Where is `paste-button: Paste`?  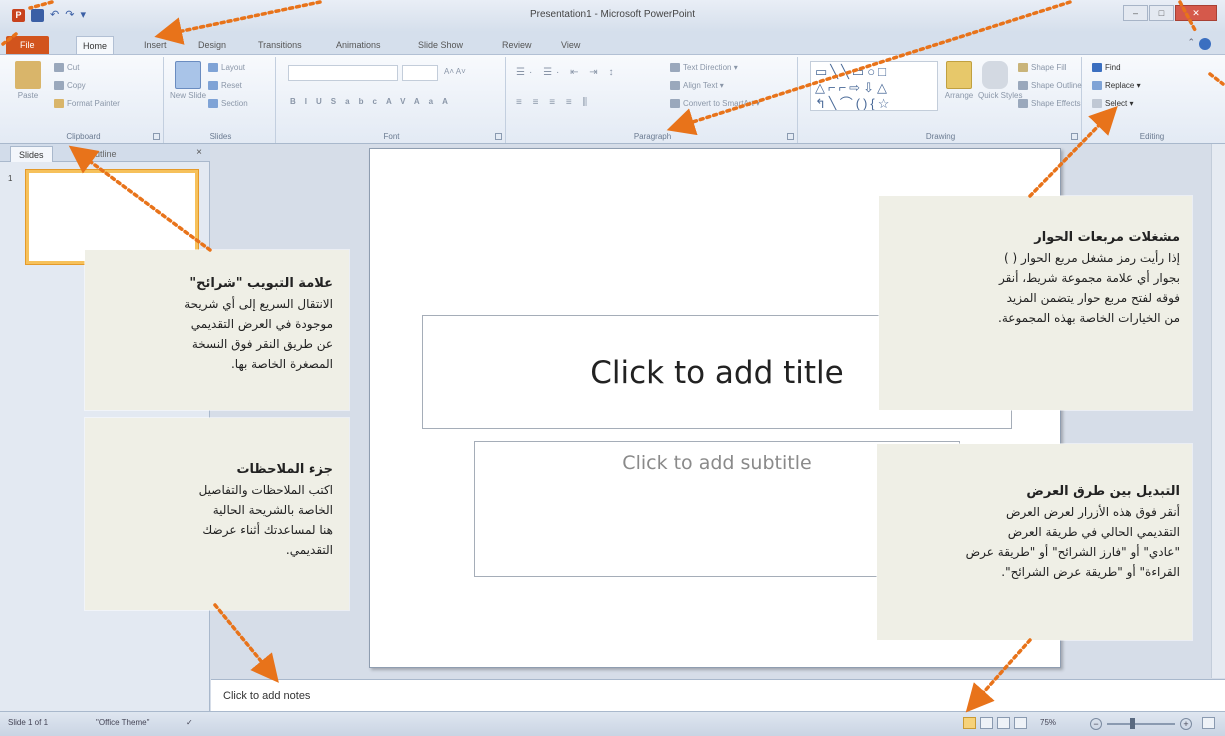 paste-button: Paste is located at coordinates (28, 80).